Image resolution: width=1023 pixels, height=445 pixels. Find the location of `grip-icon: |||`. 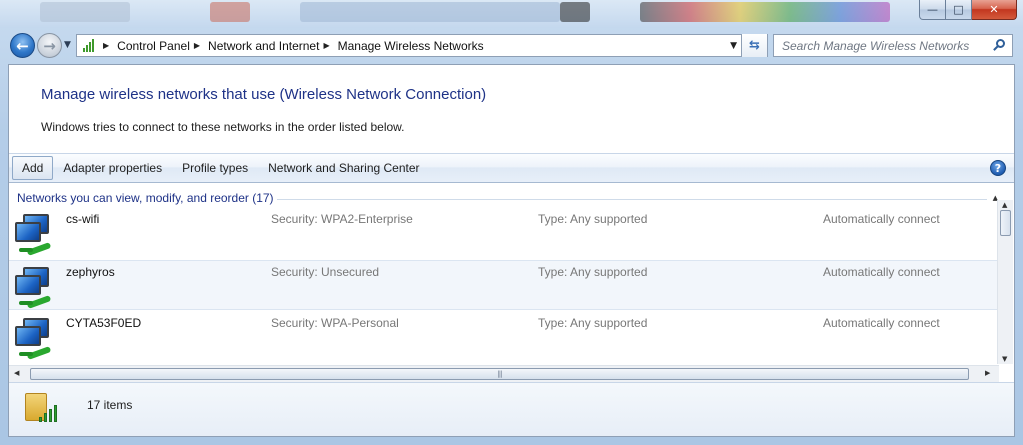

grip-icon: ||| is located at coordinates (499, 374).